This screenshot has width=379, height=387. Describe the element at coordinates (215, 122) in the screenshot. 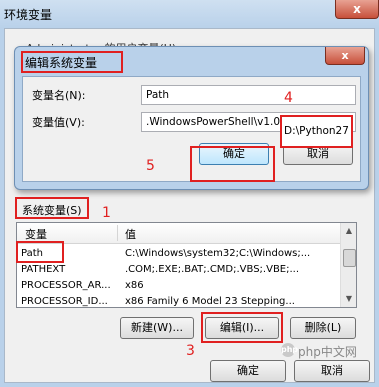

I see `variable-value-text-left: .WindowsPowerShell\v1.0\` at that location.